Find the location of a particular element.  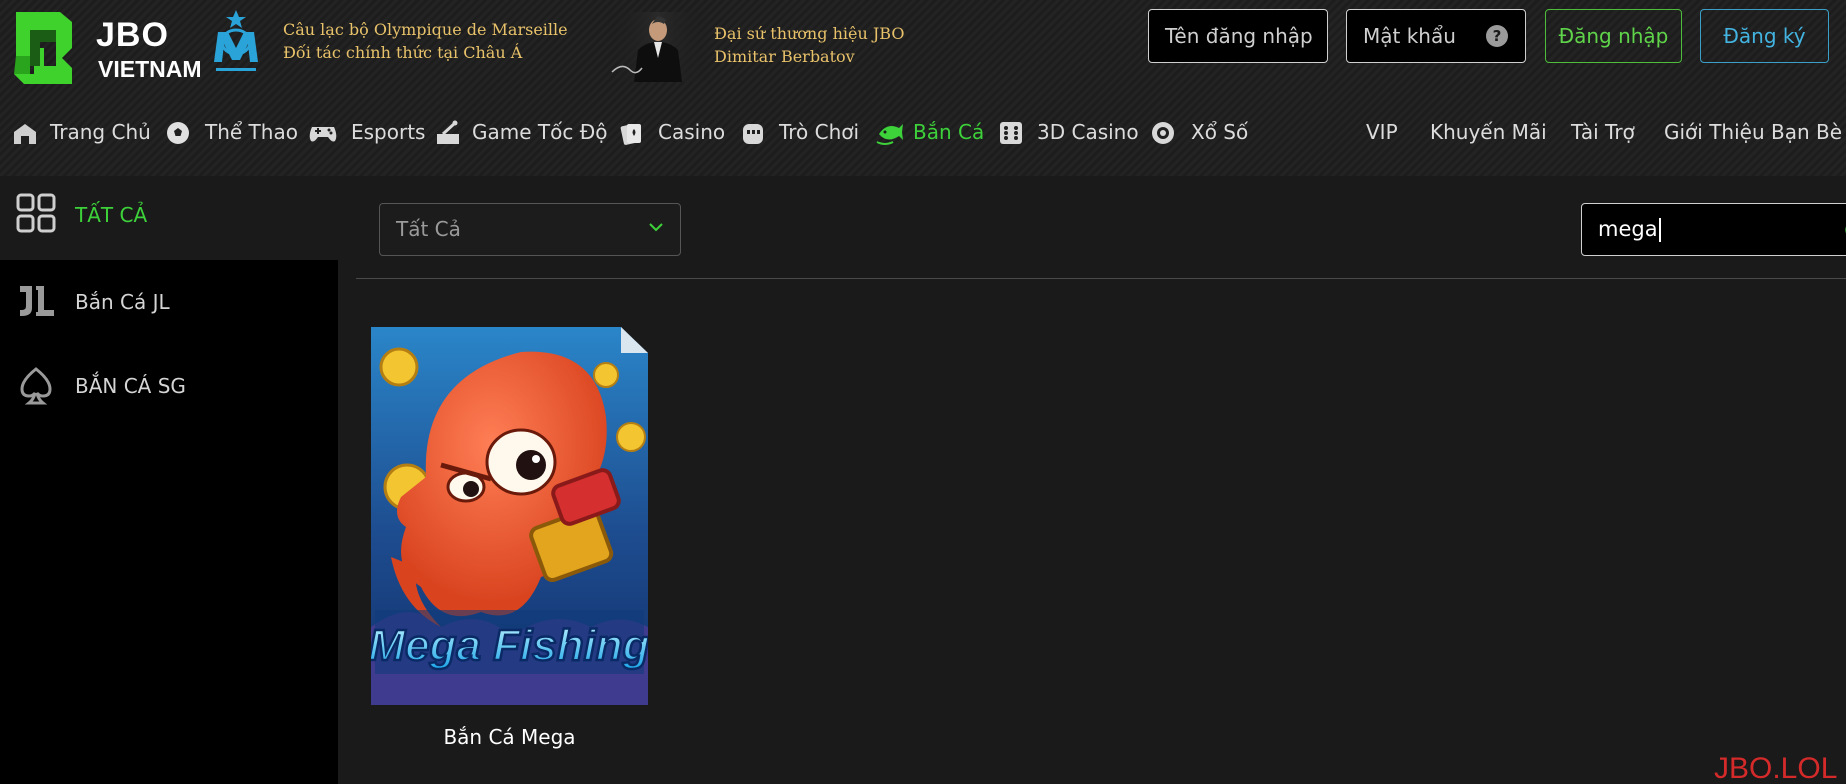

jbo-logo: JBO VIETNAM is located at coordinates (106, 48).